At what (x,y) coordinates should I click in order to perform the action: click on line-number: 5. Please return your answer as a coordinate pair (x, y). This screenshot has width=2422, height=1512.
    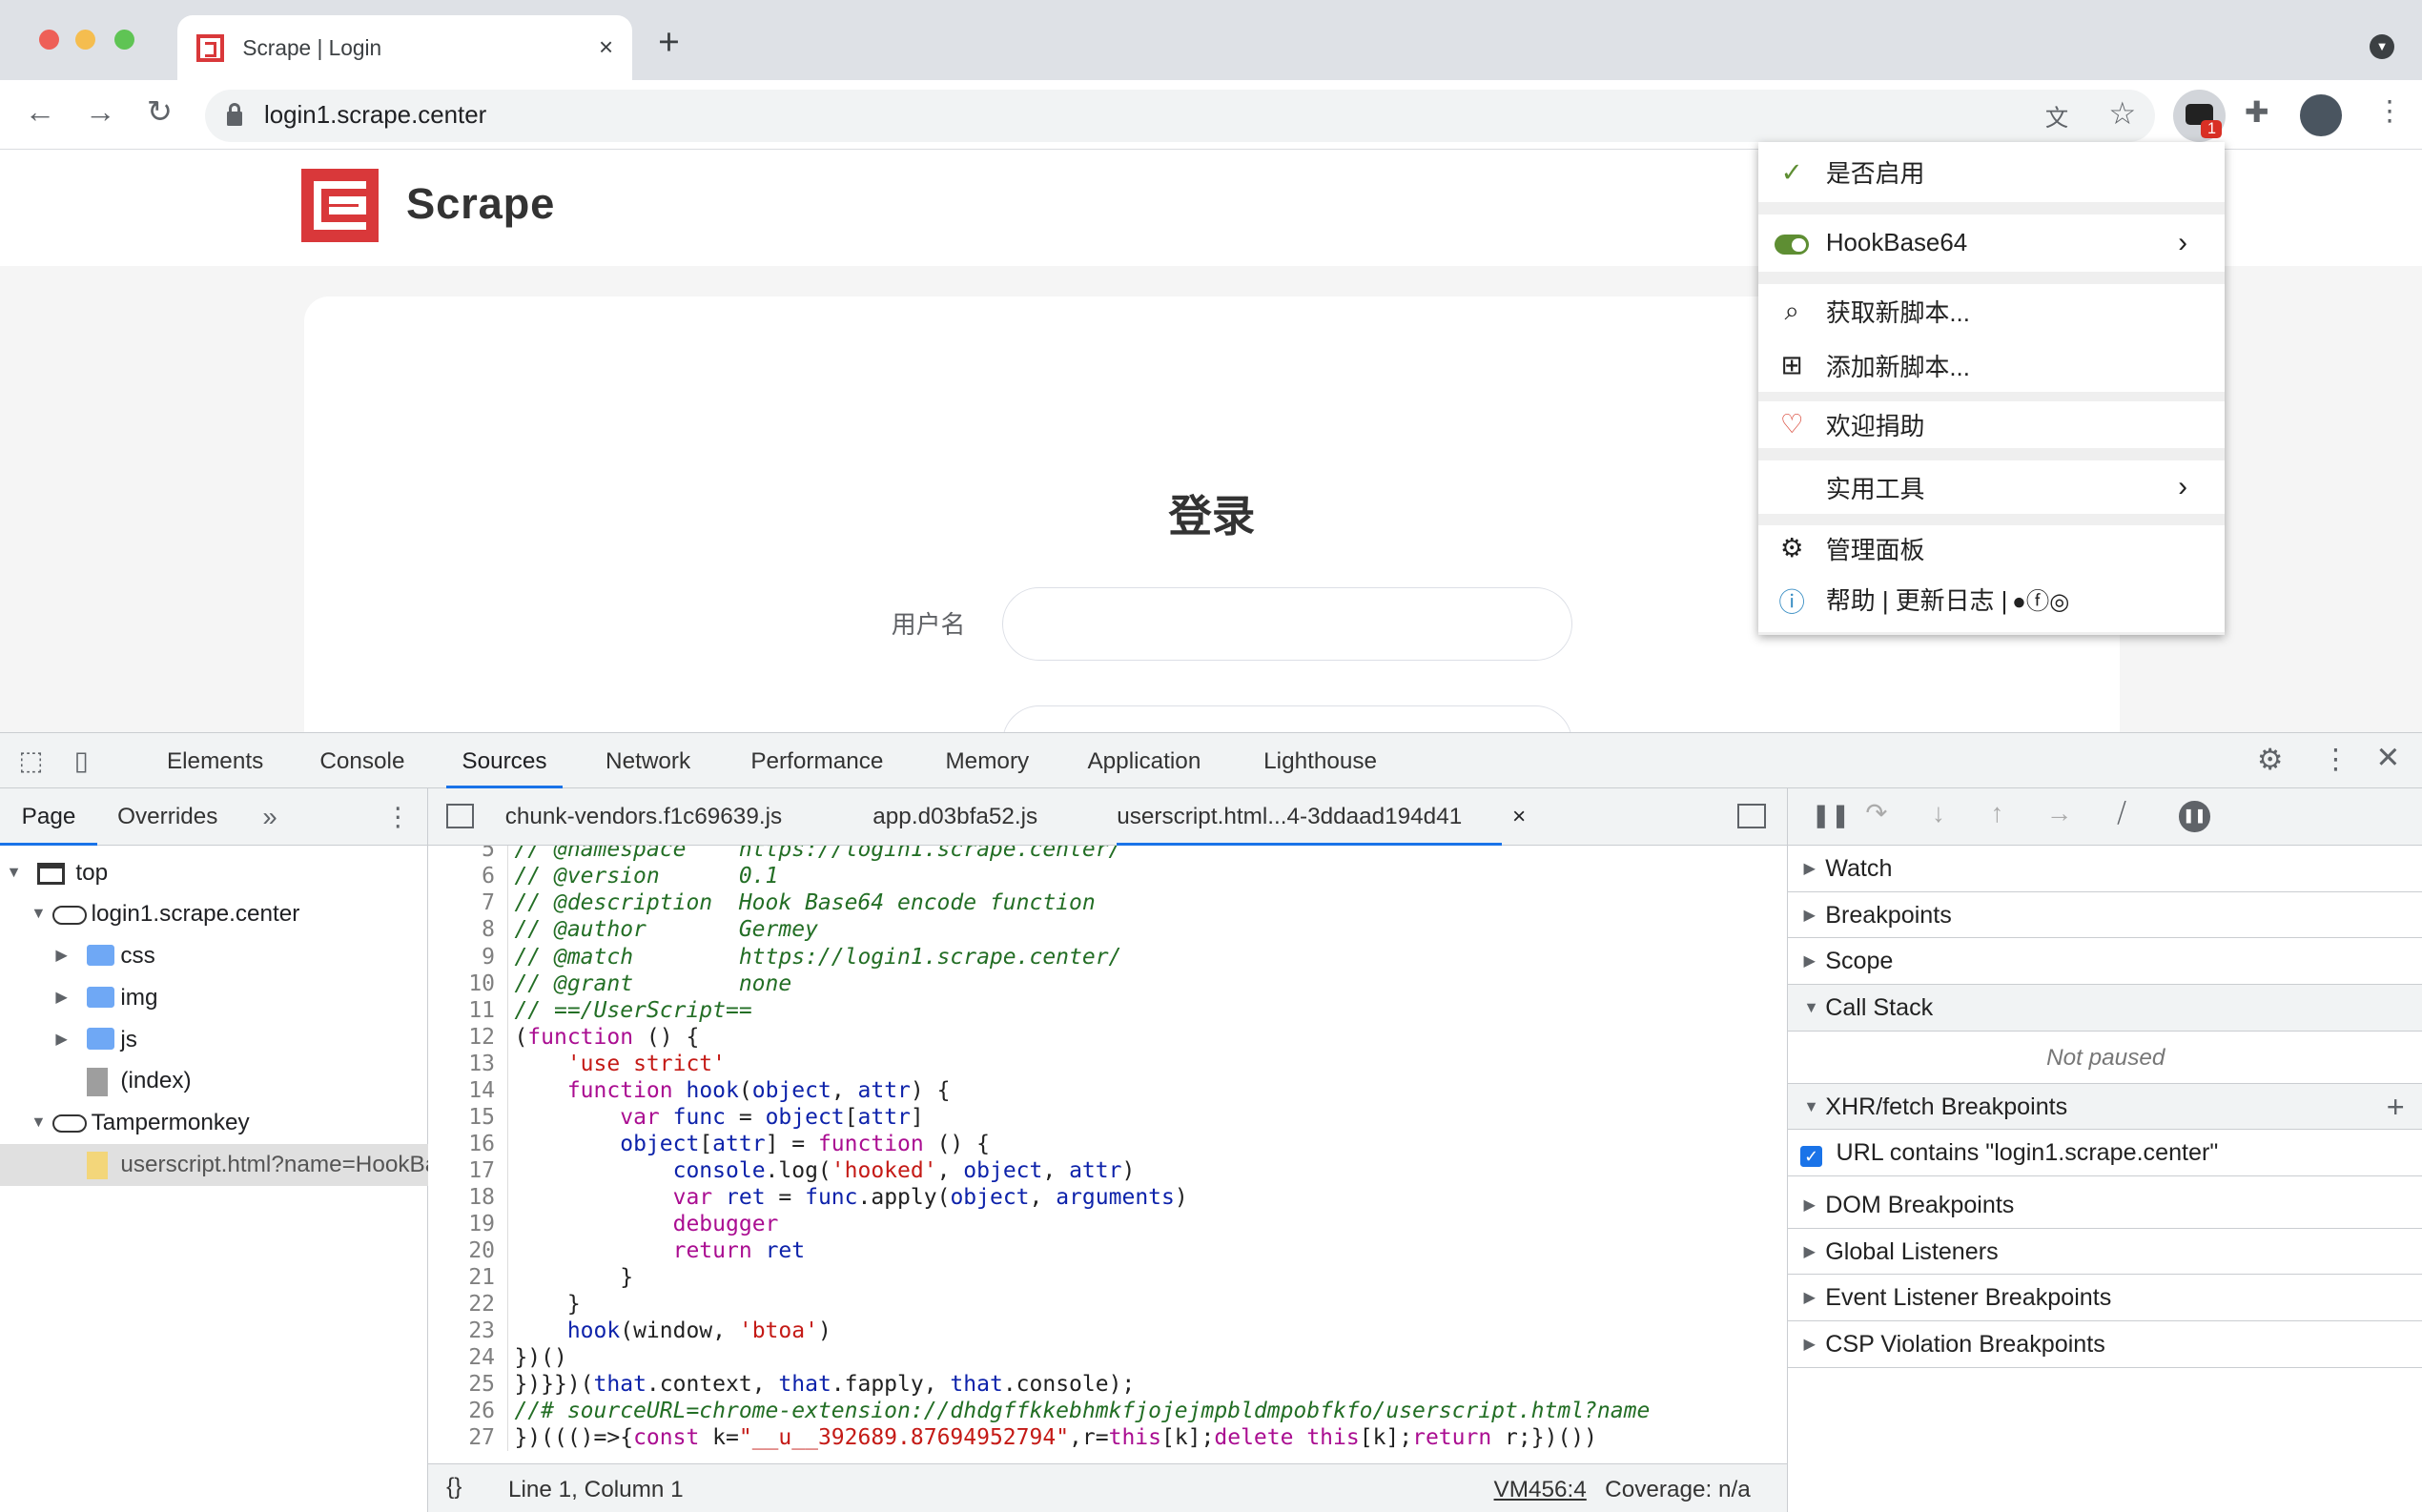
    Looking at the image, I should click on (468, 855).